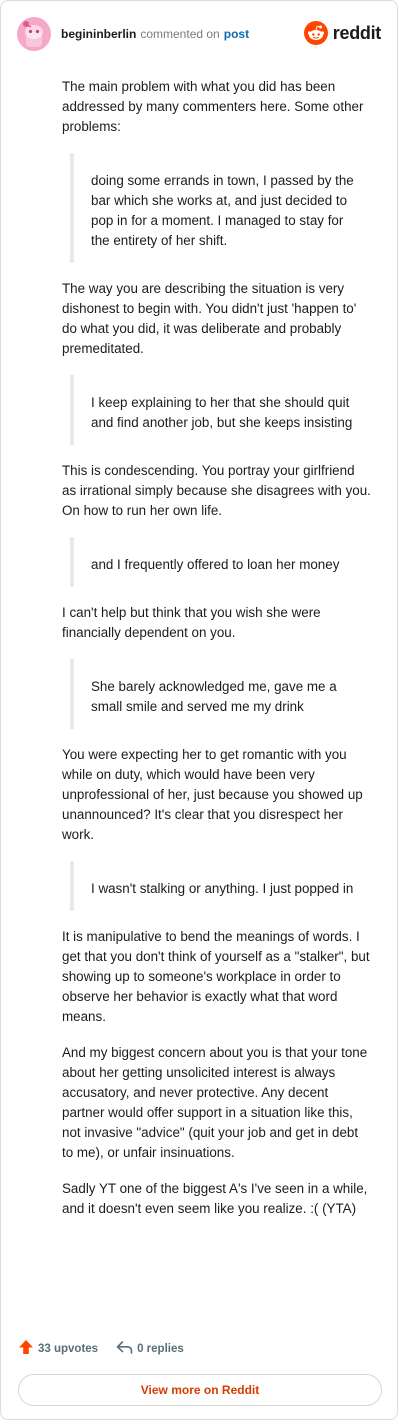 This screenshot has width=400, height=1422. What do you see at coordinates (34, 34) in the screenshot?
I see `snoo-avatar-icon` at bounding box center [34, 34].